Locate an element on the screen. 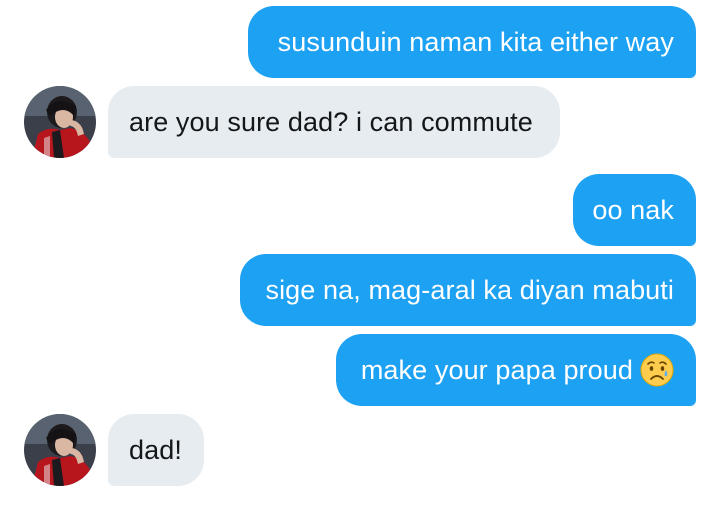 This screenshot has height=506, width=720. message-bubble-received: dad! is located at coordinates (156, 450).